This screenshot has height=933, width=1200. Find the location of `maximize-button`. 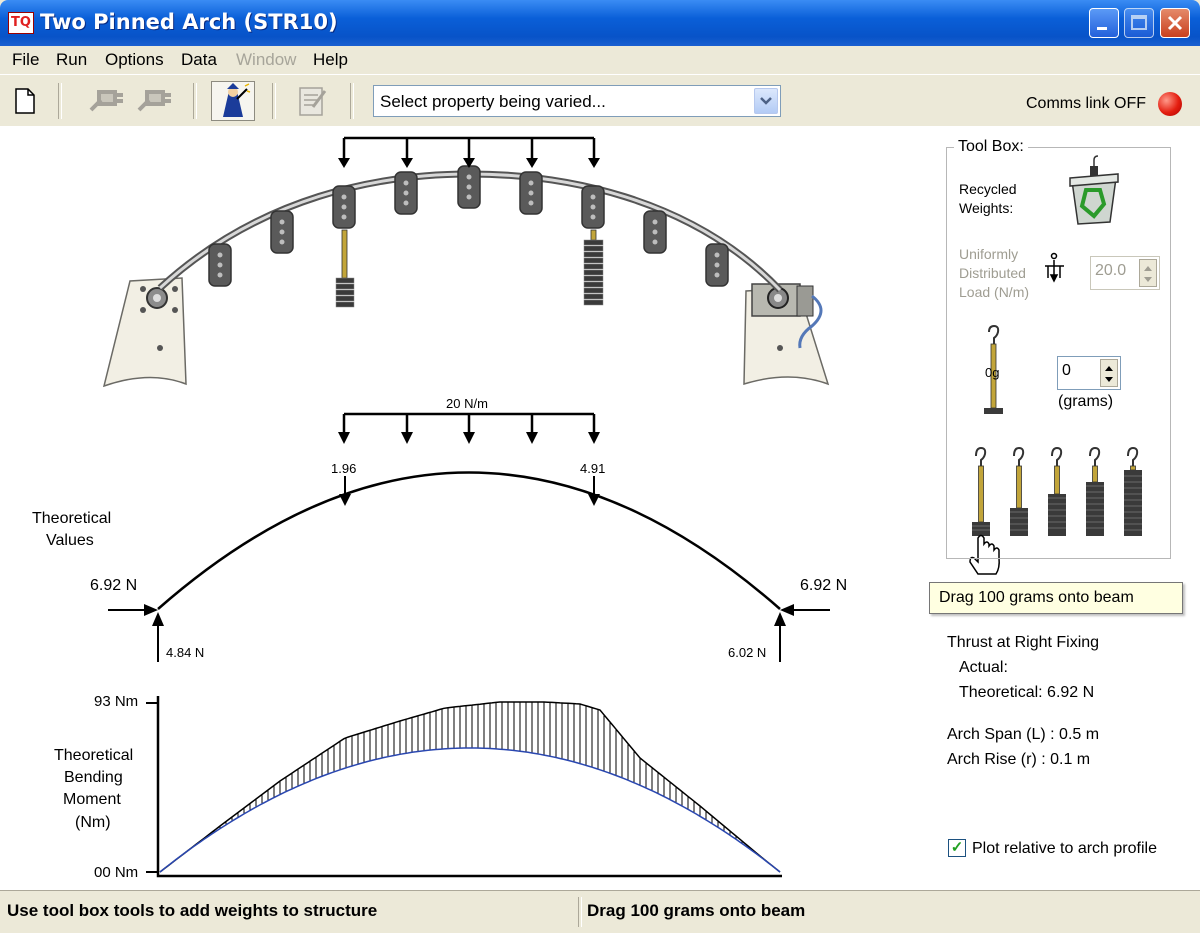

maximize-button is located at coordinates (1139, 23).